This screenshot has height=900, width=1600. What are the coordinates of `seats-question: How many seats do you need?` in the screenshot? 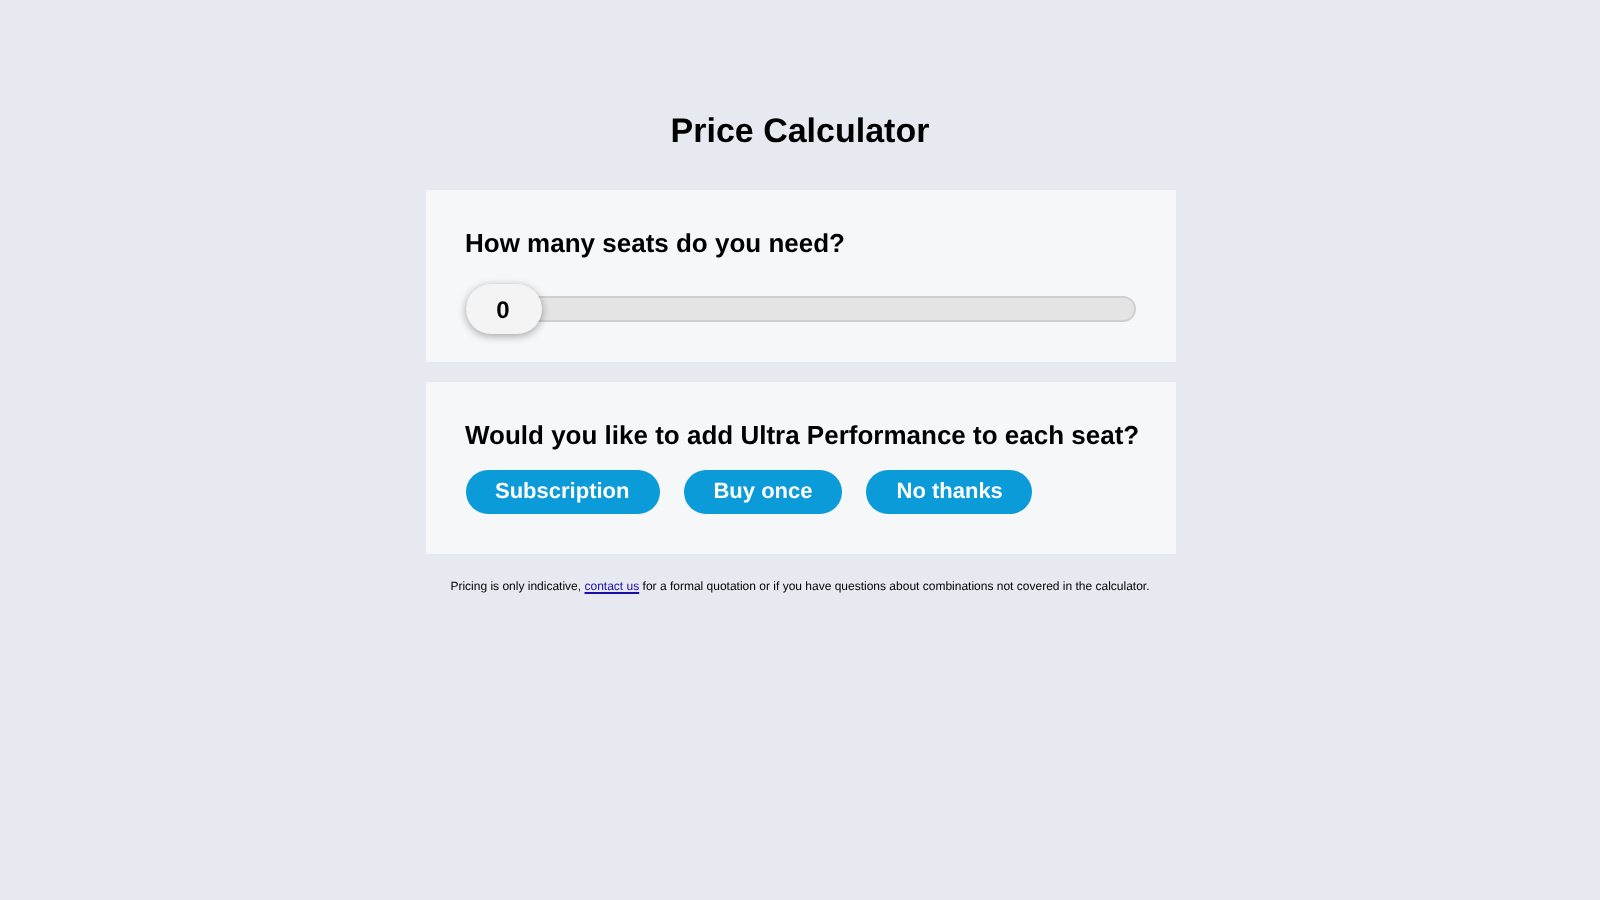 It's located at (656, 244).